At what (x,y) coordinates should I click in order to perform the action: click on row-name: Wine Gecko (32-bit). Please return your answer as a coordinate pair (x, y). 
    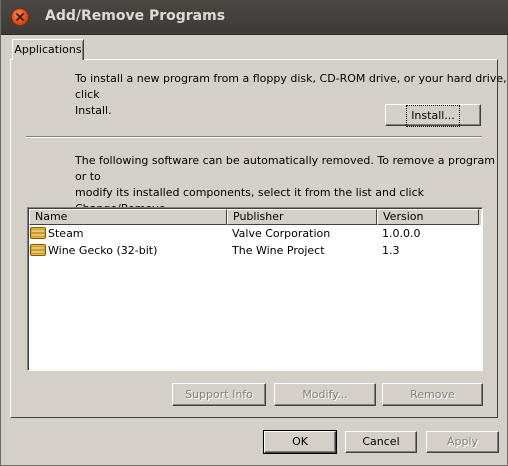
    Looking at the image, I should click on (103, 250).